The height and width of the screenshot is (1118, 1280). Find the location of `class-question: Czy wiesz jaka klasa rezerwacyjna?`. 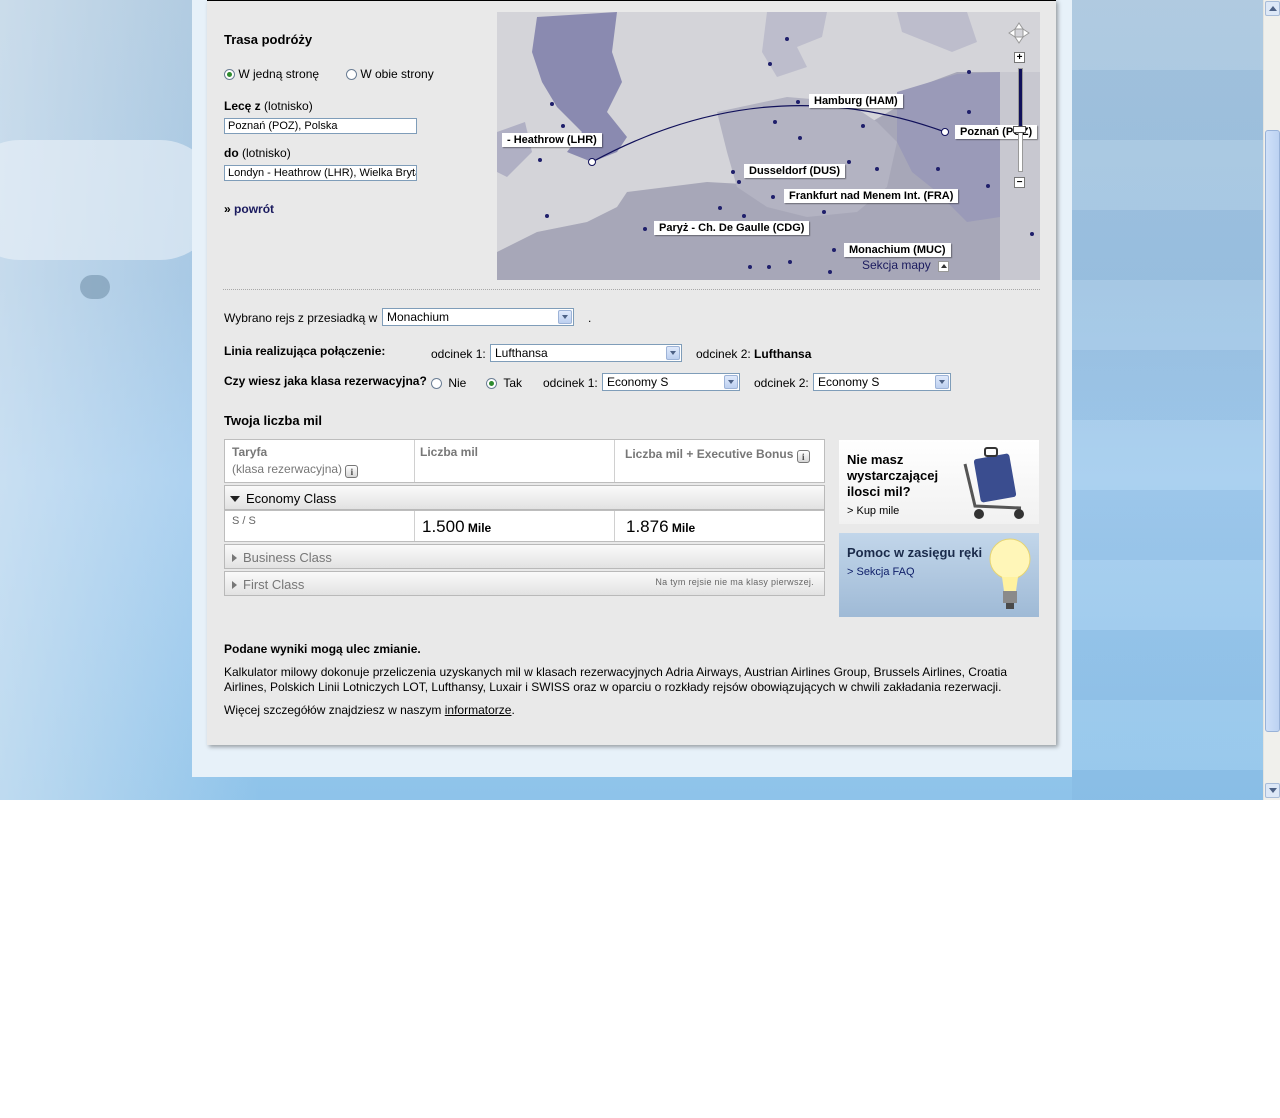

class-question: Czy wiesz jaka klasa rezerwacyjna? is located at coordinates (325, 381).